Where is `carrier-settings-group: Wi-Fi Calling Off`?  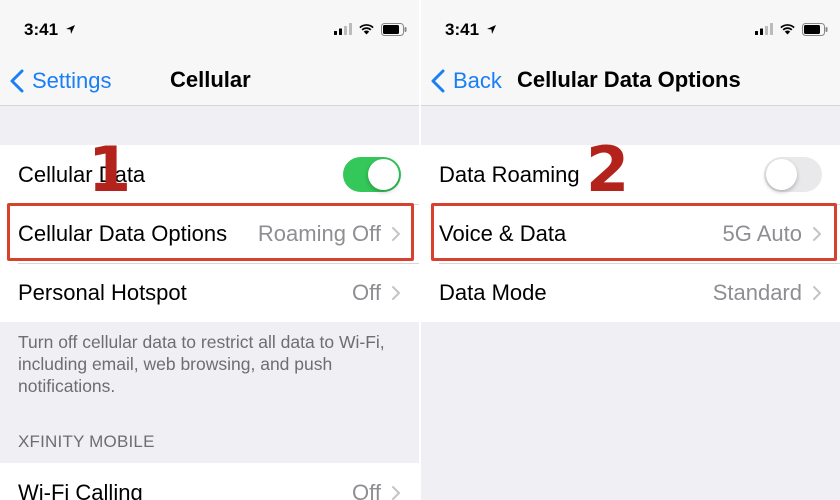
carrier-settings-group: Wi-Fi Calling Off is located at coordinates (209, 481).